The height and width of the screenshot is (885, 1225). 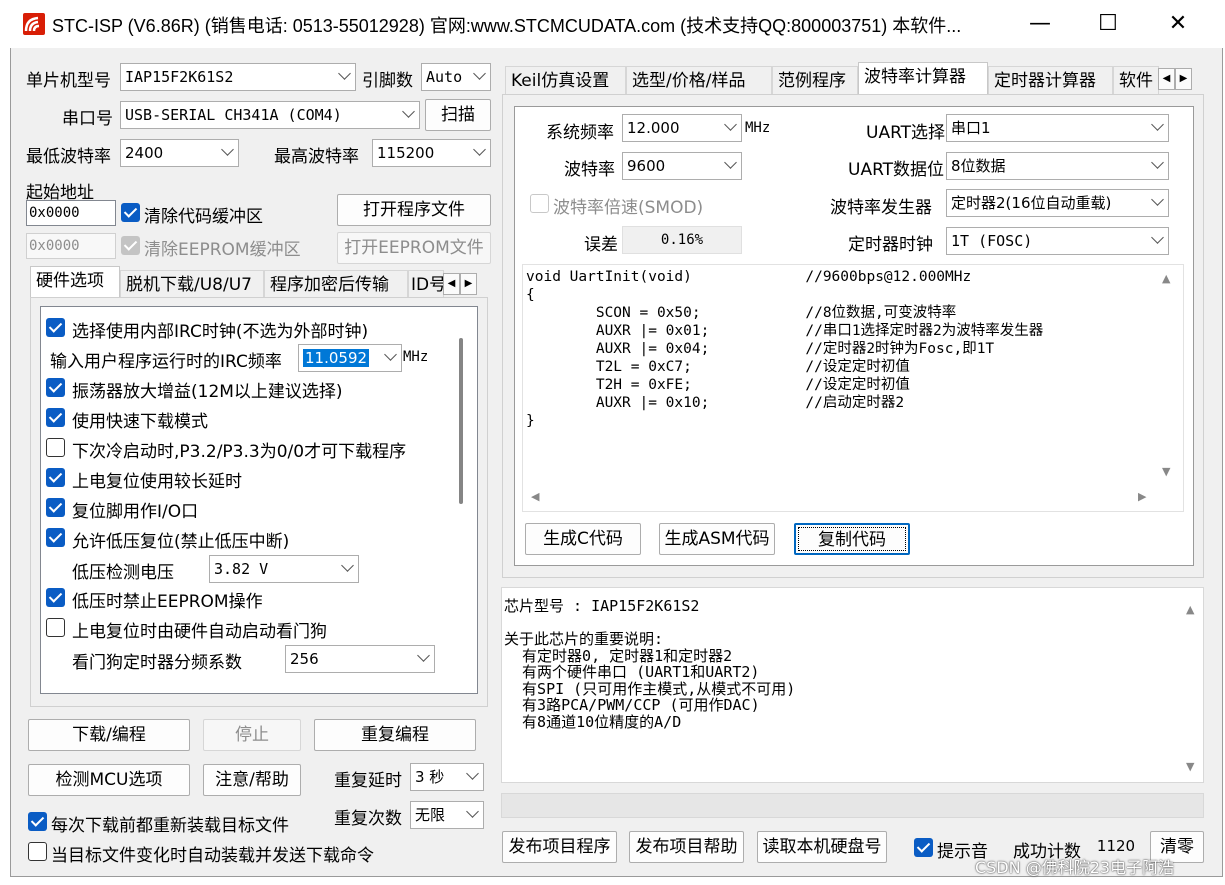 What do you see at coordinates (220, 332) in the screenshot?
I see `opt-irc-label: 选择使用内部IRC时钟(不选为外部时钟)` at bounding box center [220, 332].